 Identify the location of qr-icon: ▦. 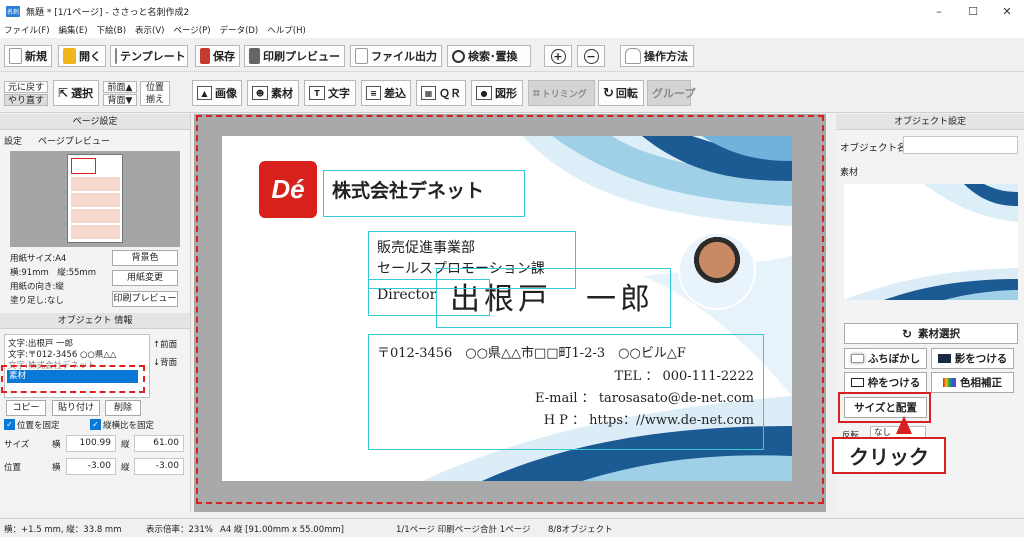
(428, 93).